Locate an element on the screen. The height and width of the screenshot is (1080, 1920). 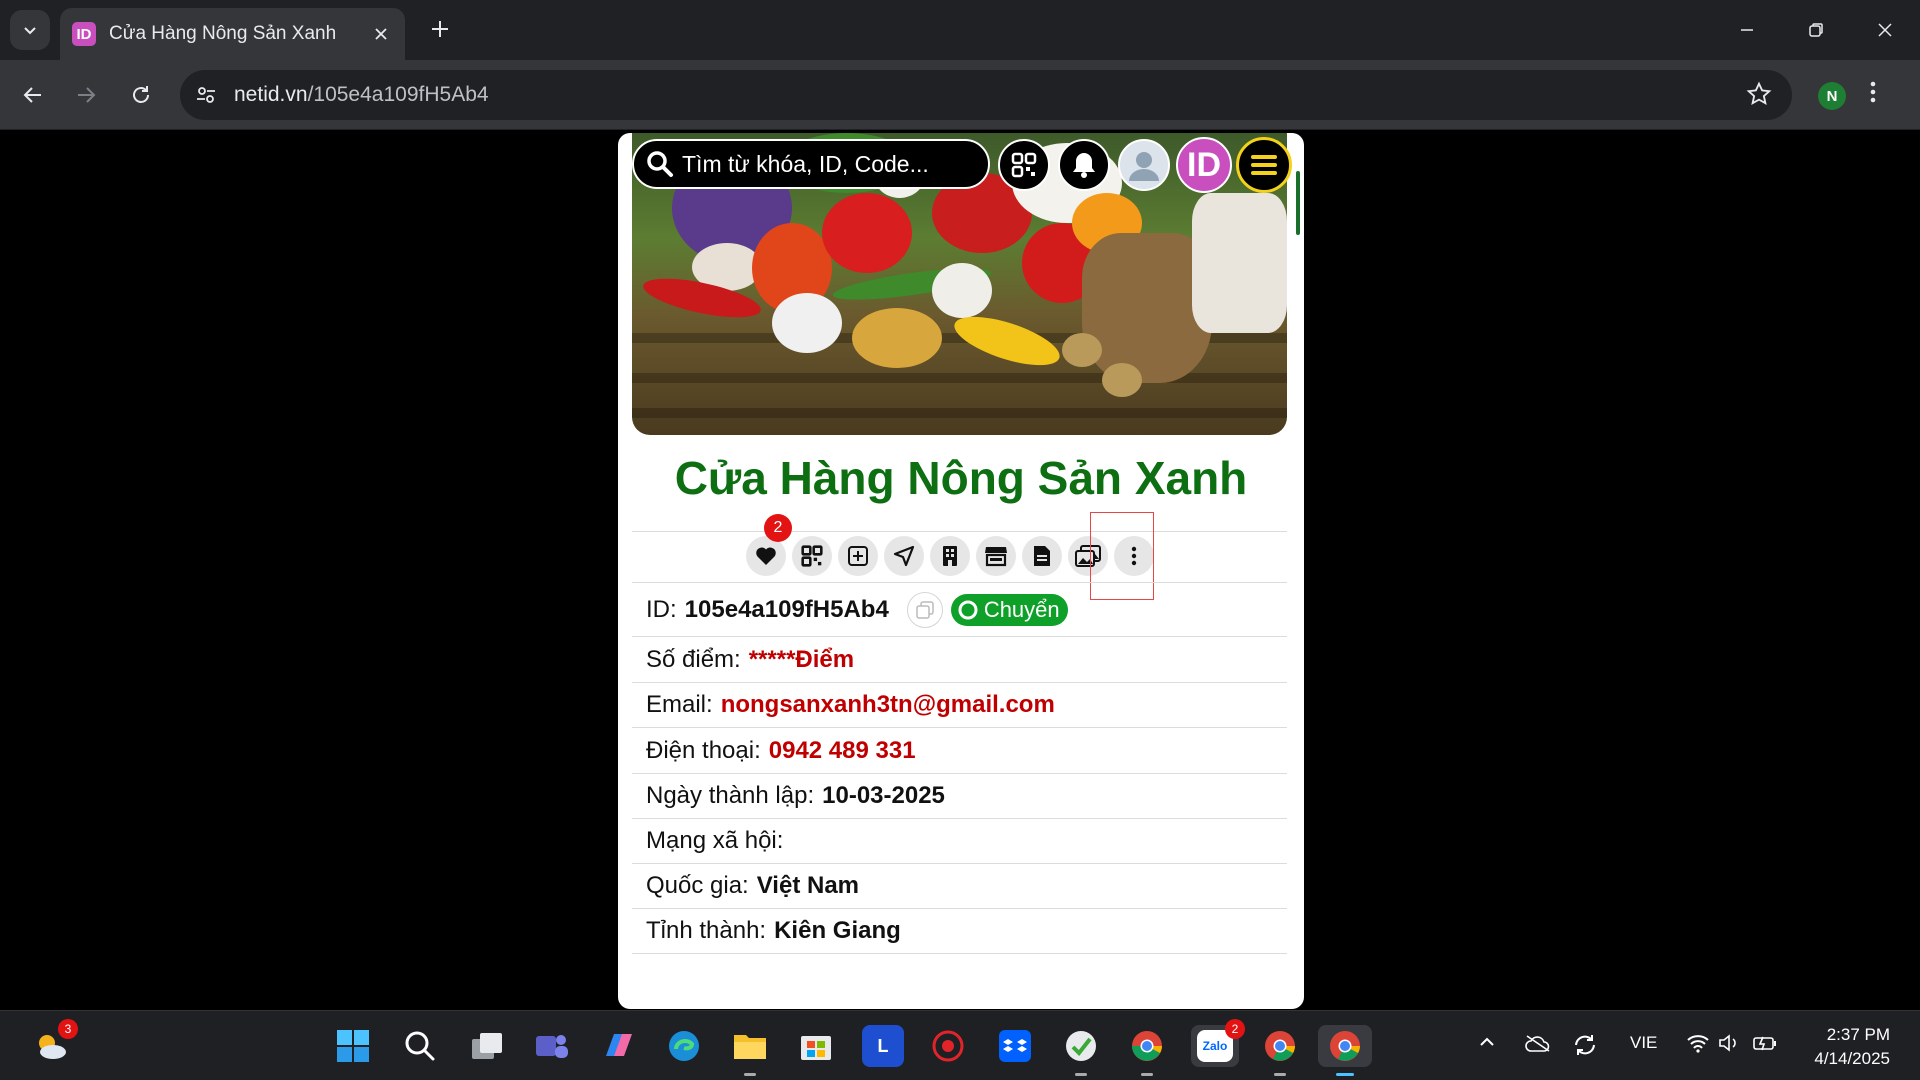
company-button is located at coordinates (950, 556).